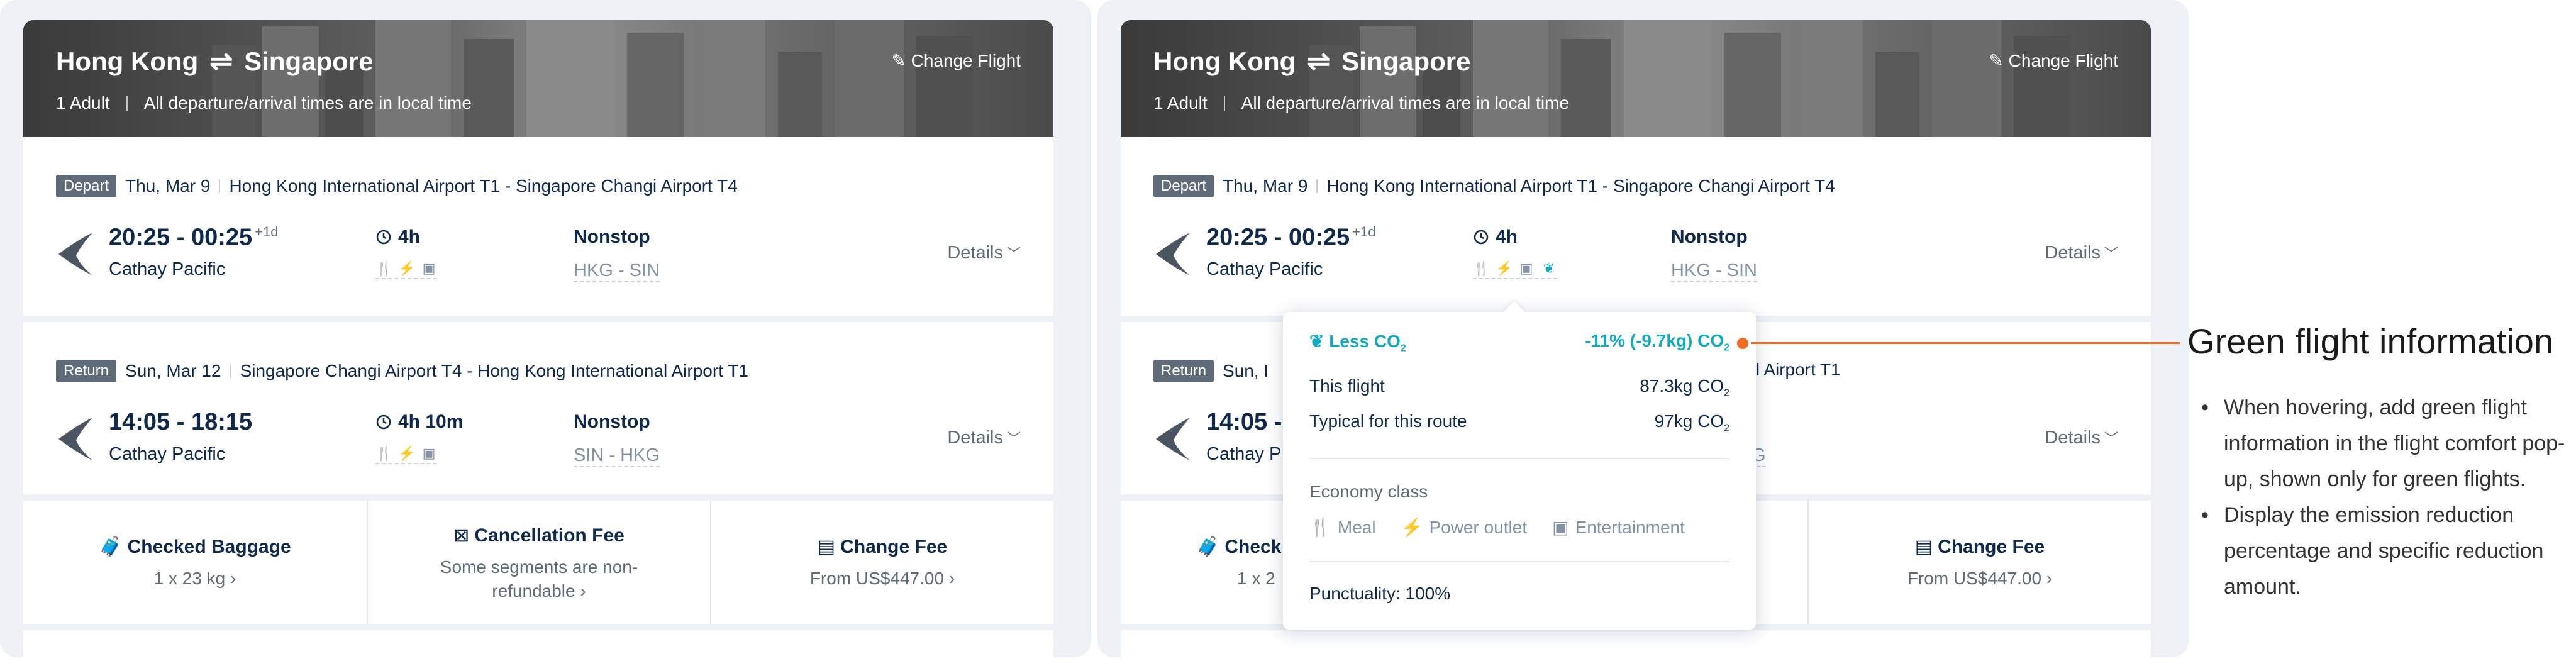 The width and height of the screenshot is (2576, 666). What do you see at coordinates (406, 269) in the screenshot?
I see `depart-amenities: 🍴 ⚡ ▣` at bounding box center [406, 269].